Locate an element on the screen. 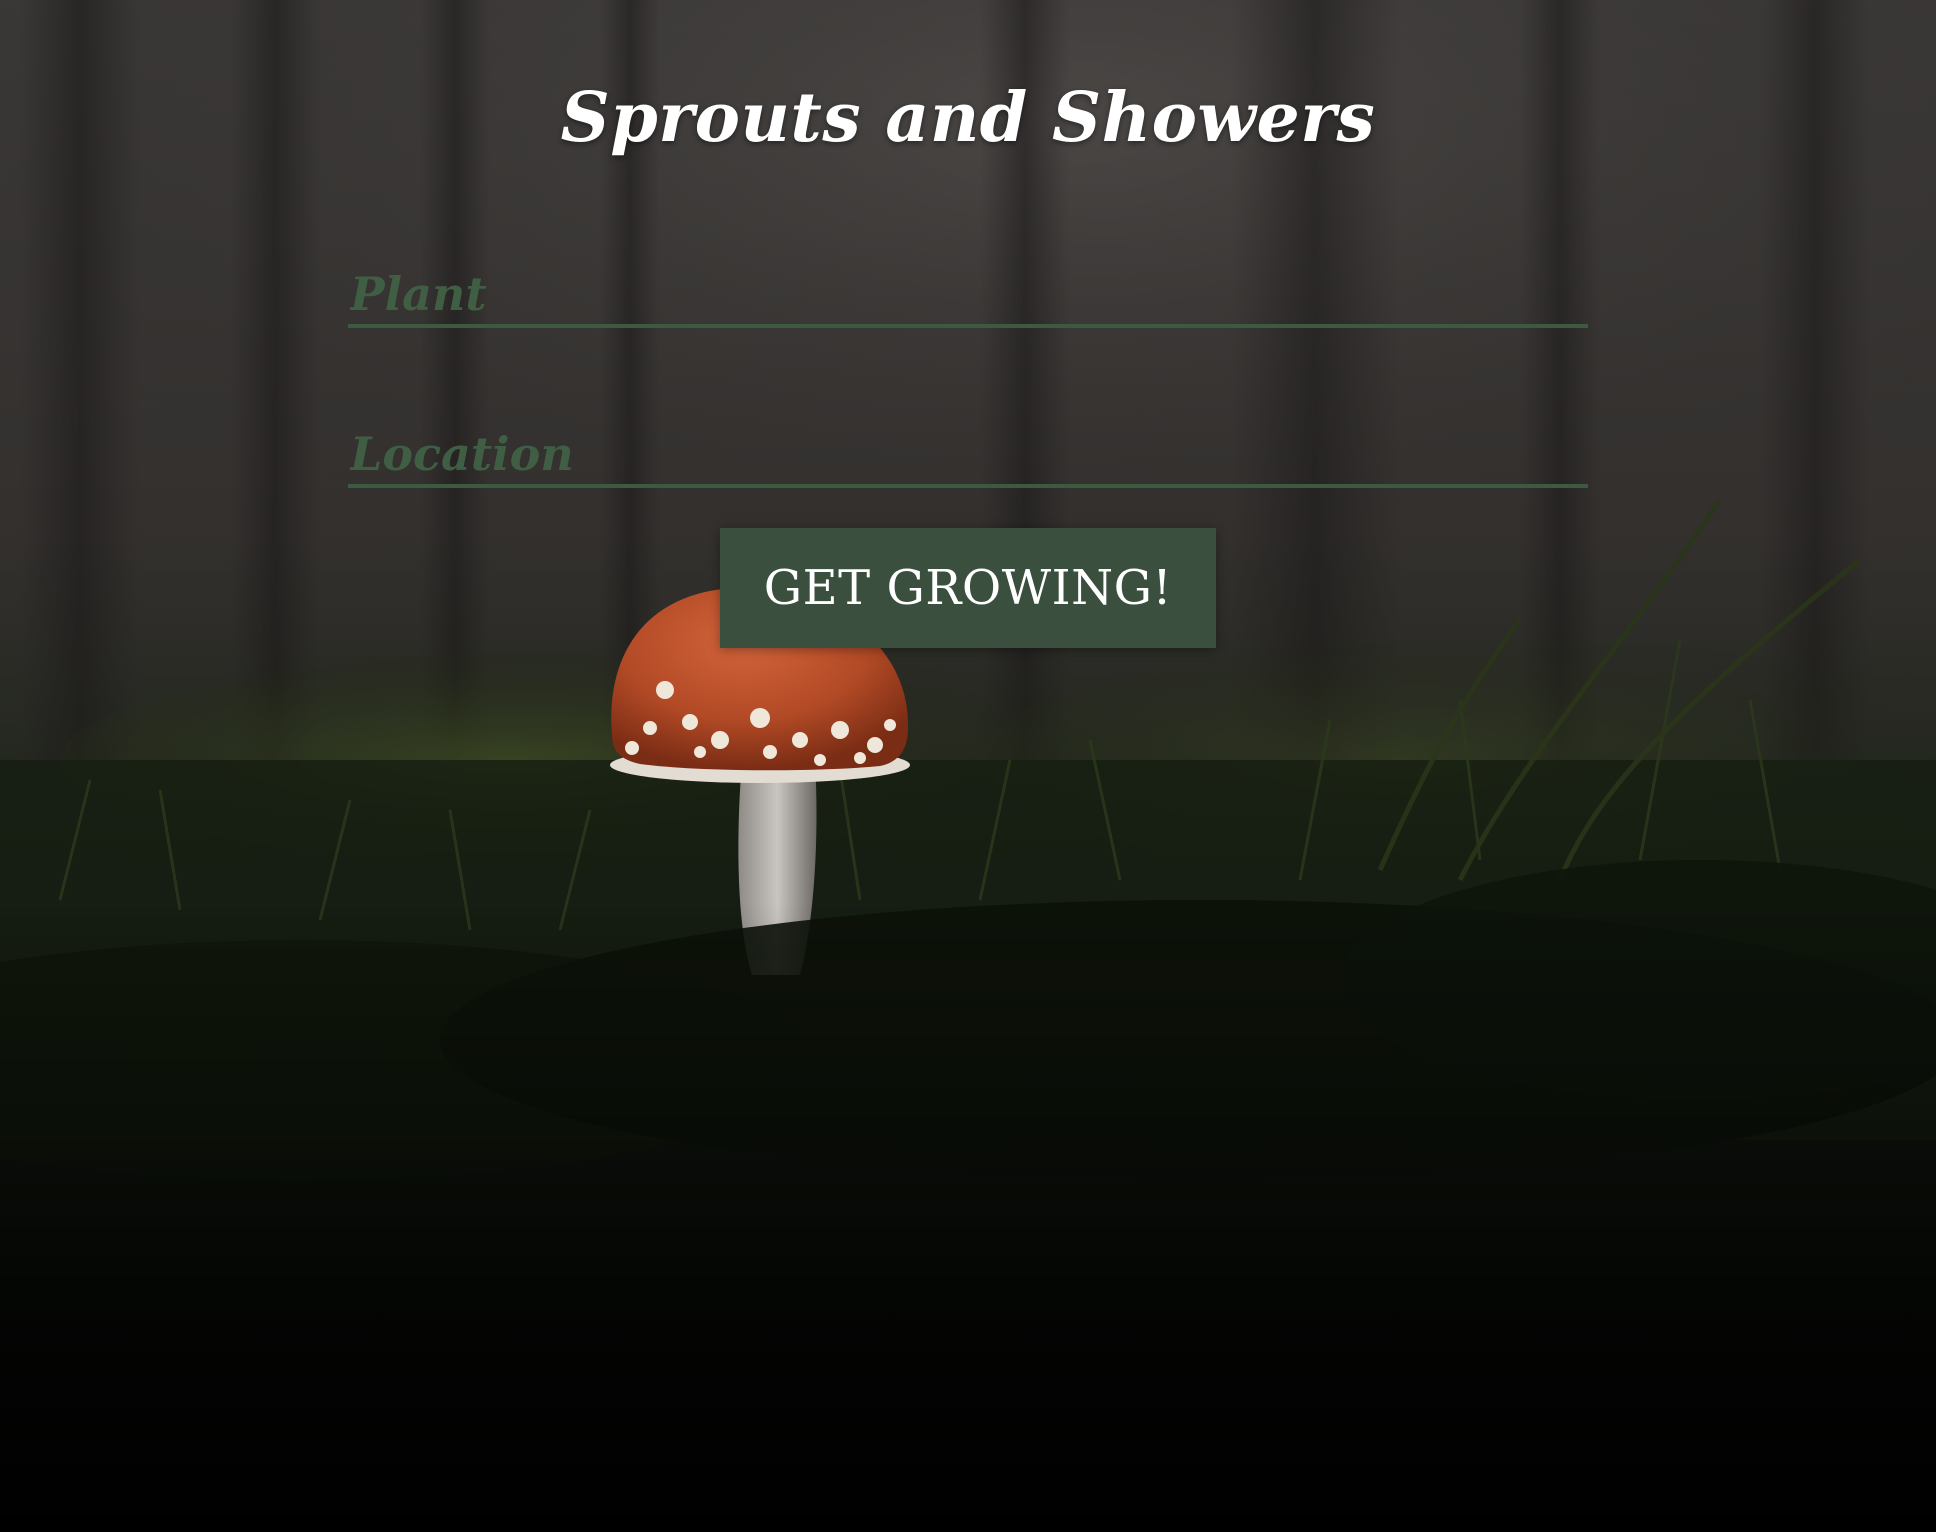  plant-input is located at coordinates (968, 296).